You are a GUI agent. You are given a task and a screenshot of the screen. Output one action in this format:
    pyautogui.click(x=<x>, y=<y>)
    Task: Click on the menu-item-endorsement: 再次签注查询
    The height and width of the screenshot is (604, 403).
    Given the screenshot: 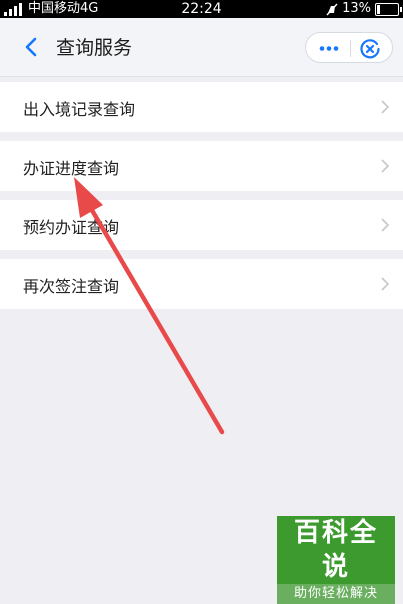 What is the action you would take?
    pyautogui.click(x=201, y=284)
    